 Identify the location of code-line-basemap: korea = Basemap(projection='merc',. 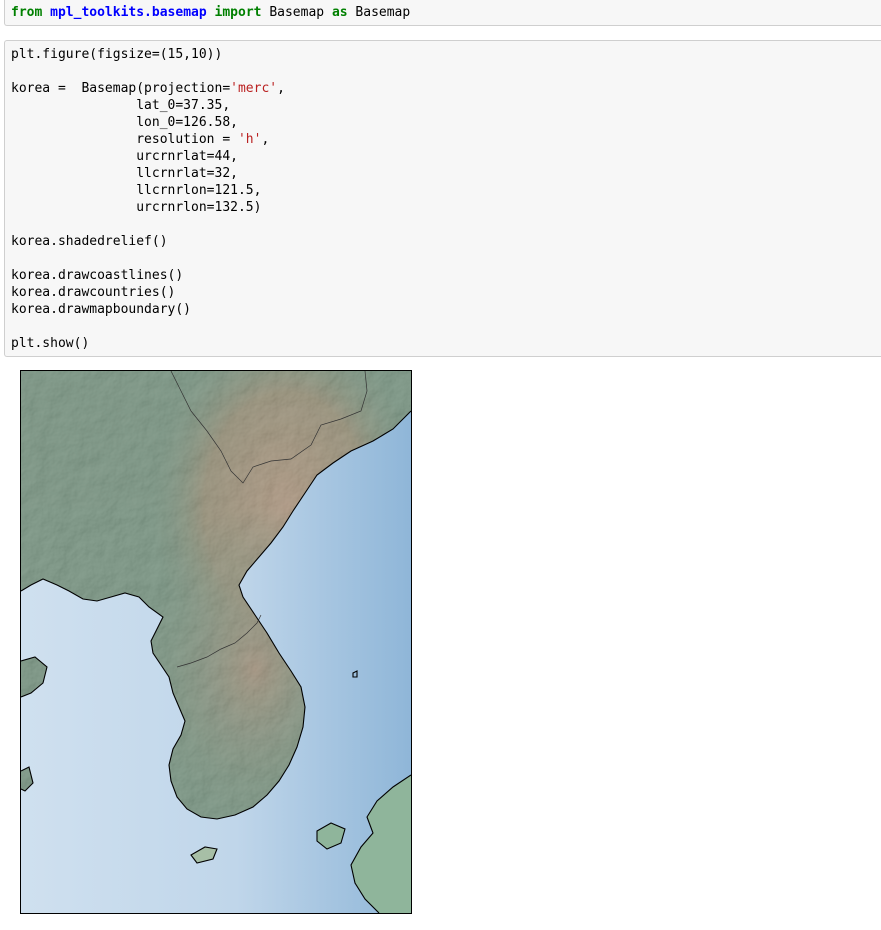
(148, 88).